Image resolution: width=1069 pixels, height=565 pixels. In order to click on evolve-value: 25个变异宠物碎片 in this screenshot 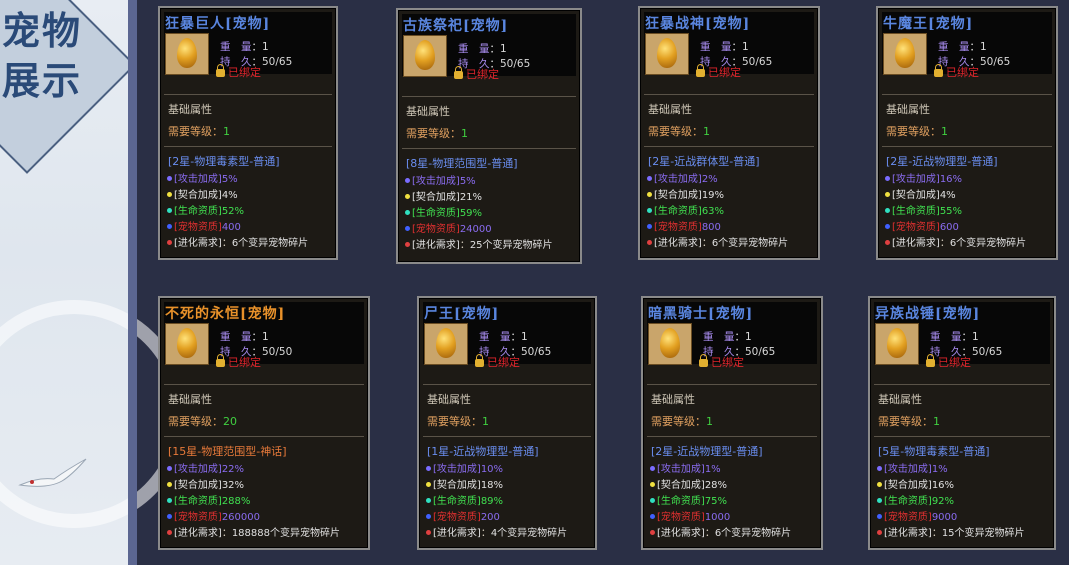, I will do `click(511, 245)`.